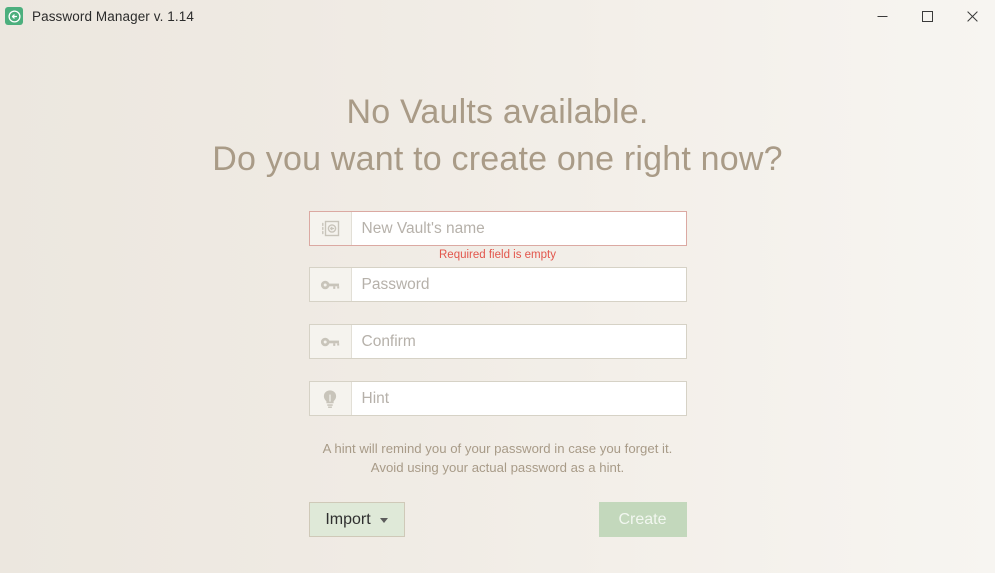 The width and height of the screenshot is (995, 573). I want to click on chevron-down-icon, so click(383, 520).